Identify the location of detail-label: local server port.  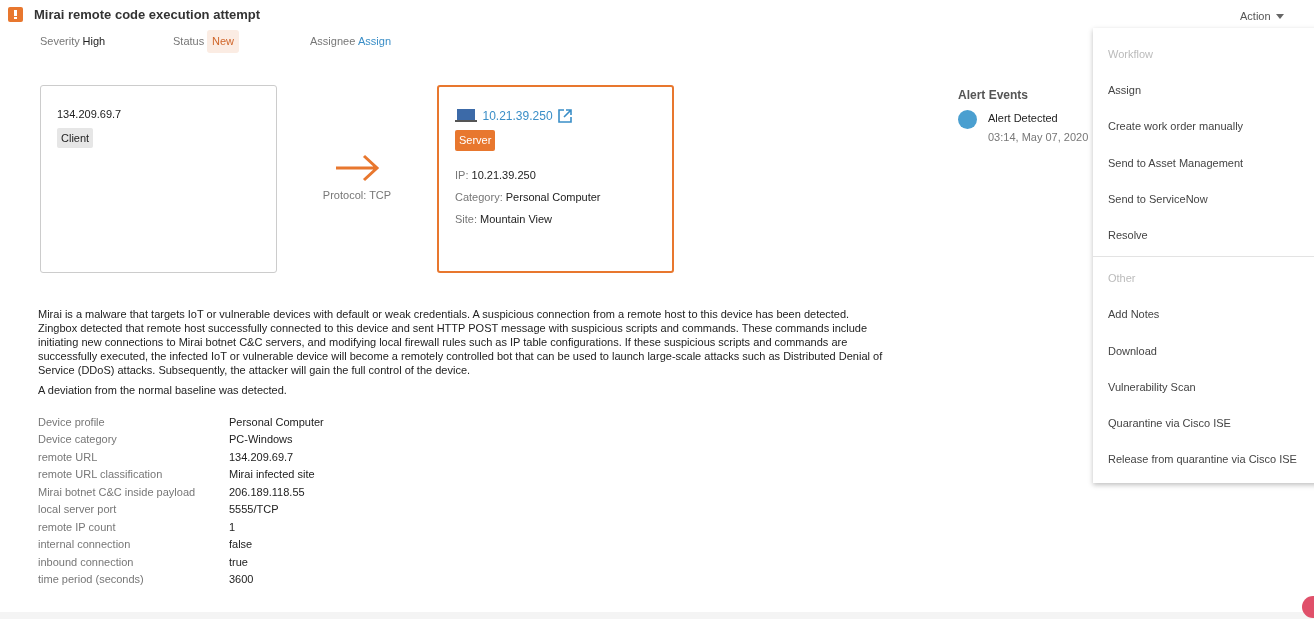
(133, 511).